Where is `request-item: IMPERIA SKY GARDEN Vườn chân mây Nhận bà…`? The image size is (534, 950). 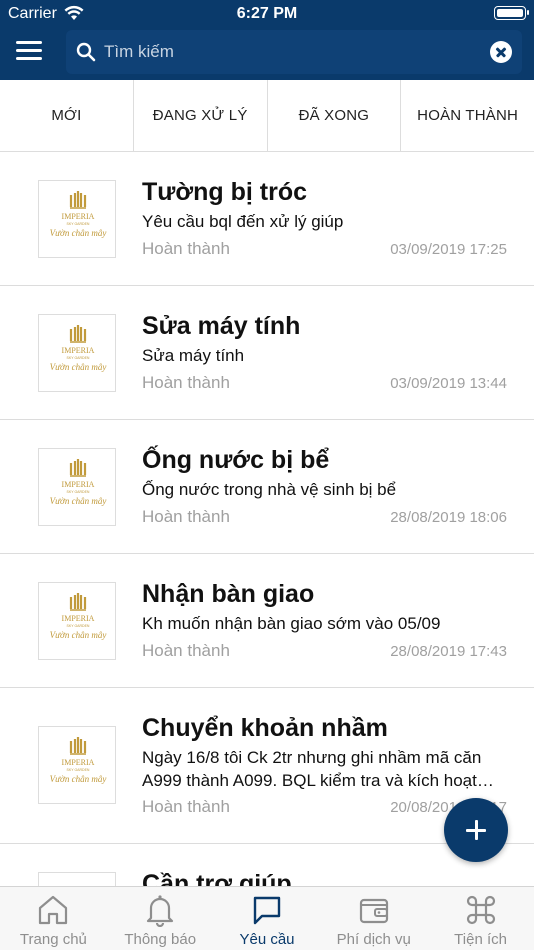 request-item: IMPERIA SKY GARDEN Vườn chân mây Nhận bà… is located at coordinates (267, 621).